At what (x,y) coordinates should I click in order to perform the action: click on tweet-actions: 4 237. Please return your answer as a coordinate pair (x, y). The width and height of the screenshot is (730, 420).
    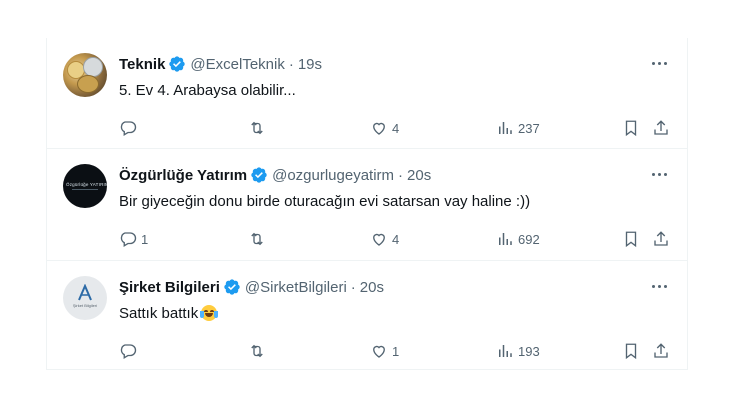
    Looking at the image, I should click on (395, 128).